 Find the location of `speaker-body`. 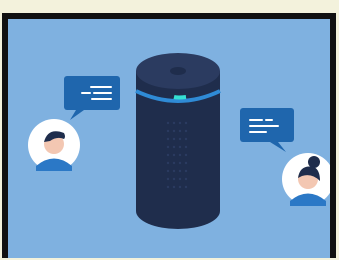

speaker-body is located at coordinates (178, 141).